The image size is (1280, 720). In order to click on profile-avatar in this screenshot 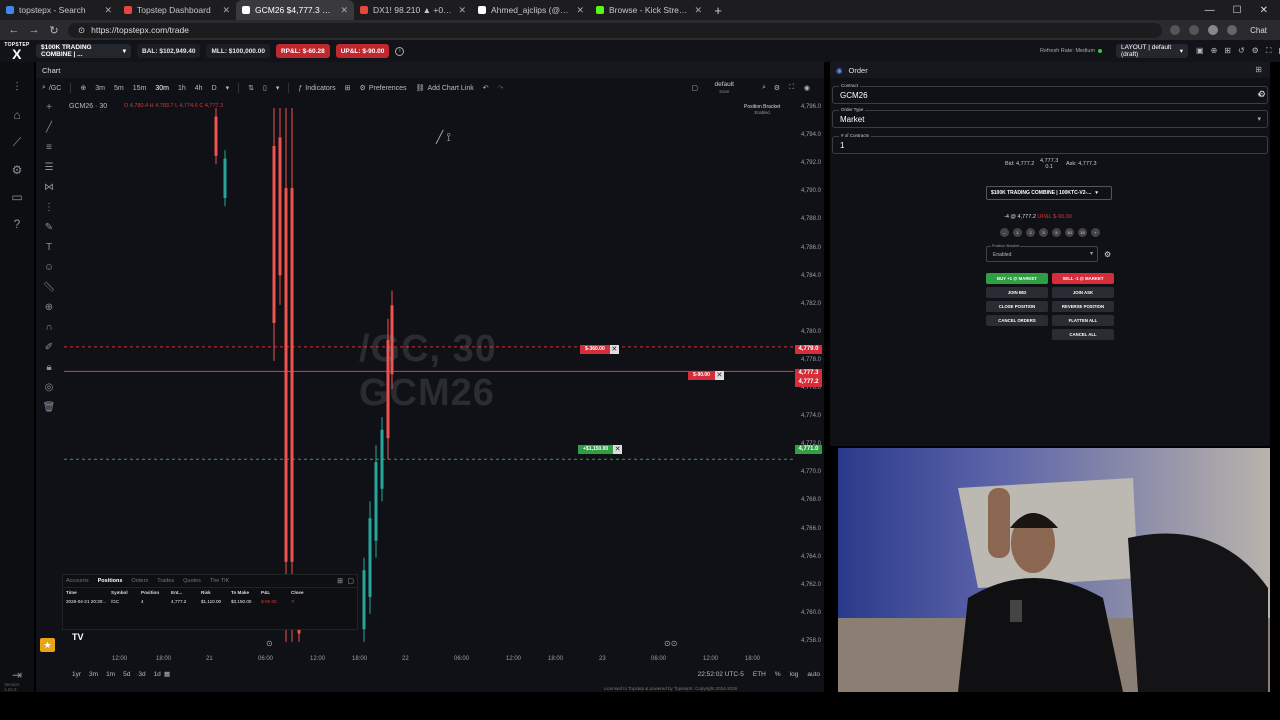, I will do `click(1213, 30)`.